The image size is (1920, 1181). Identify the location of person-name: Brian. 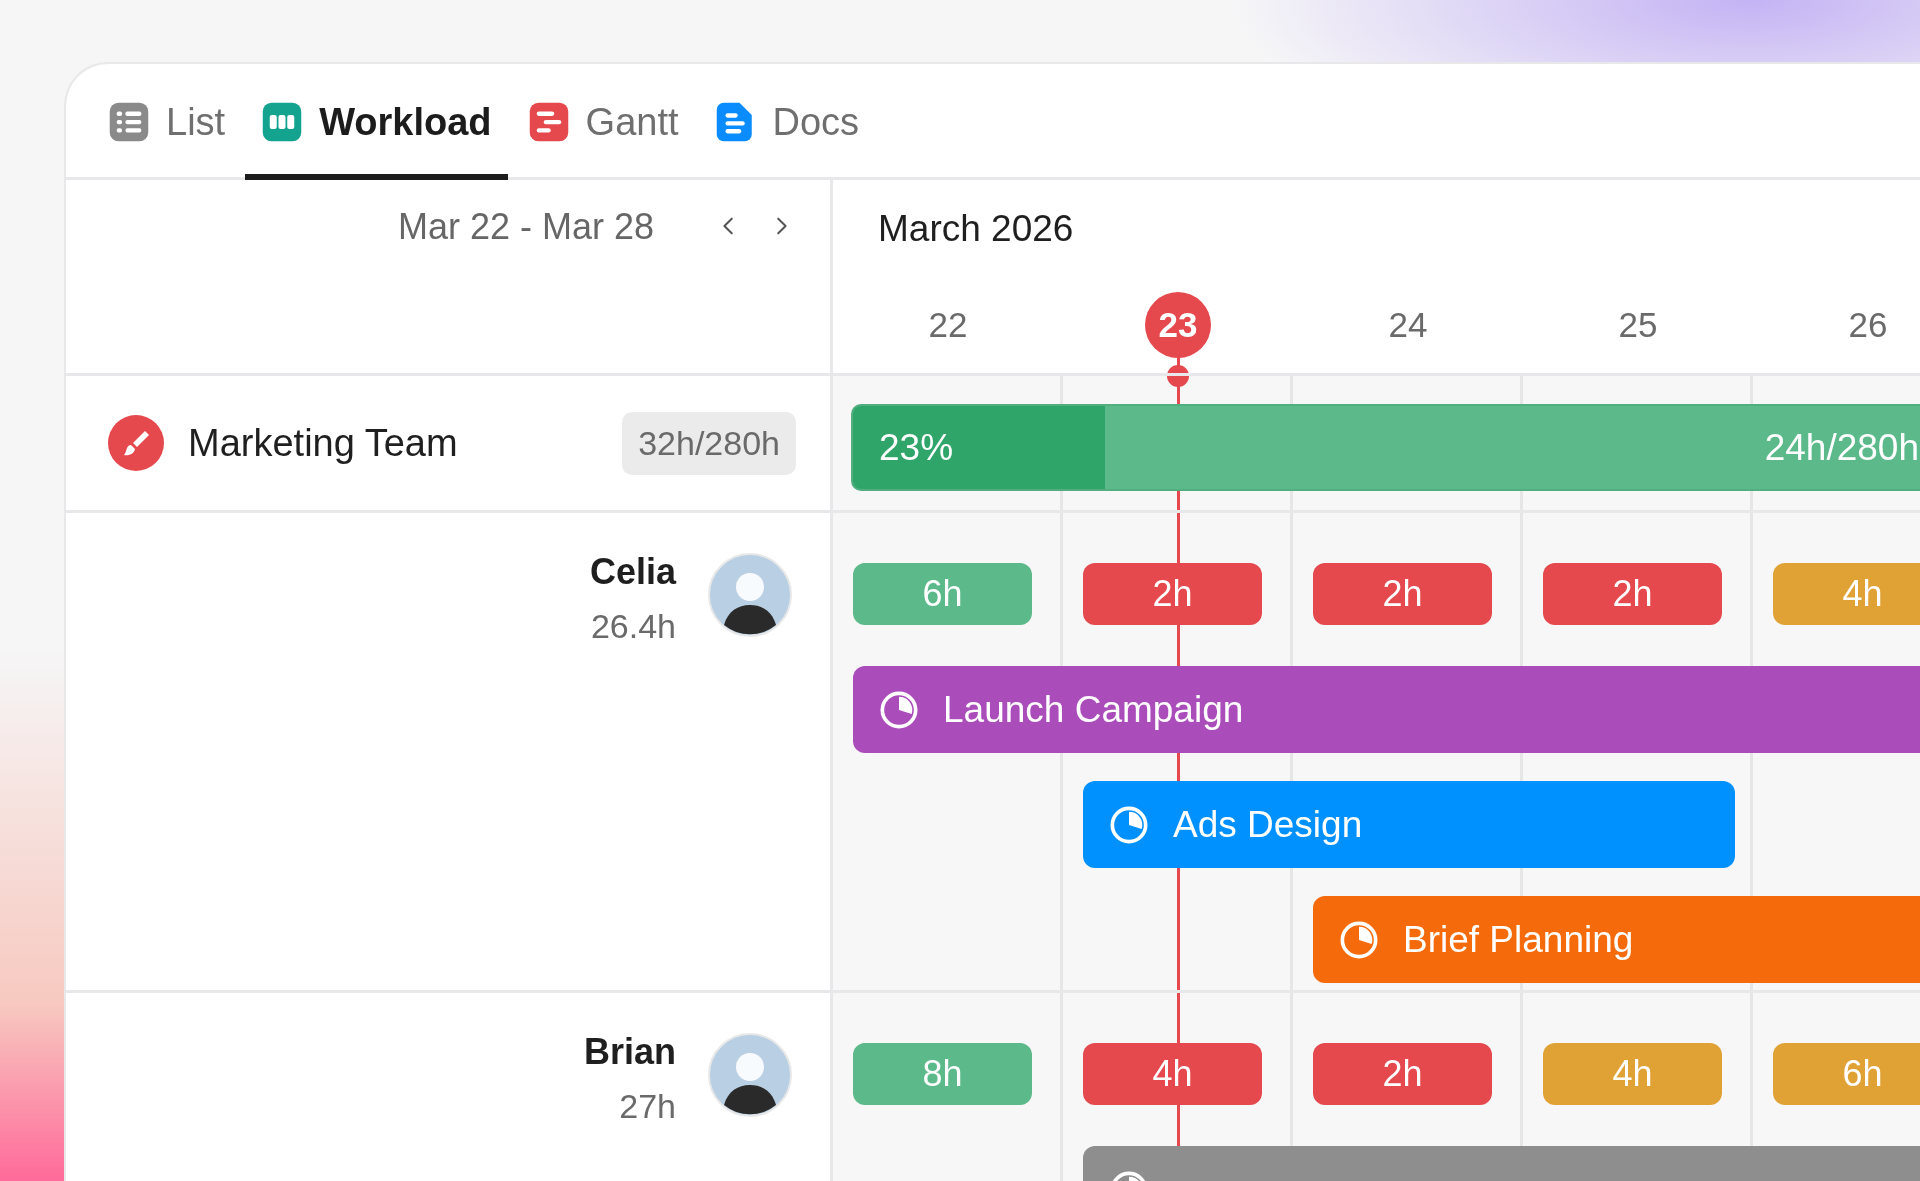
(629, 1052).